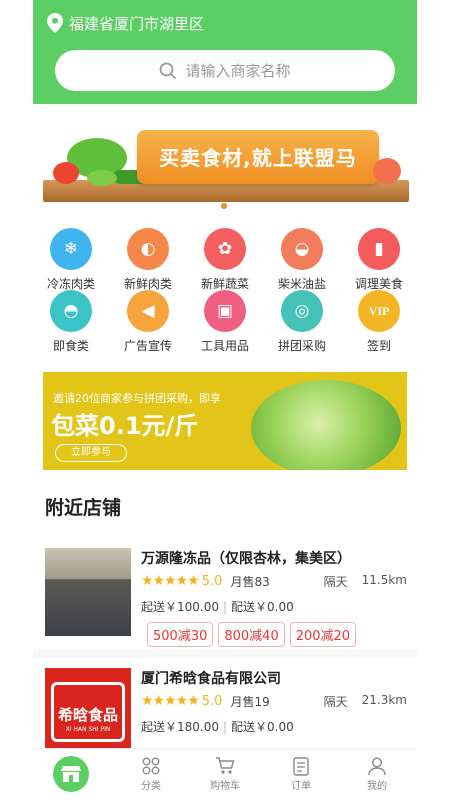 Image resolution: width=450 pixels, height=800 pixels. Describe the element at coordinates (88, 592) in the screenshot. I see `store-photo` at that location.